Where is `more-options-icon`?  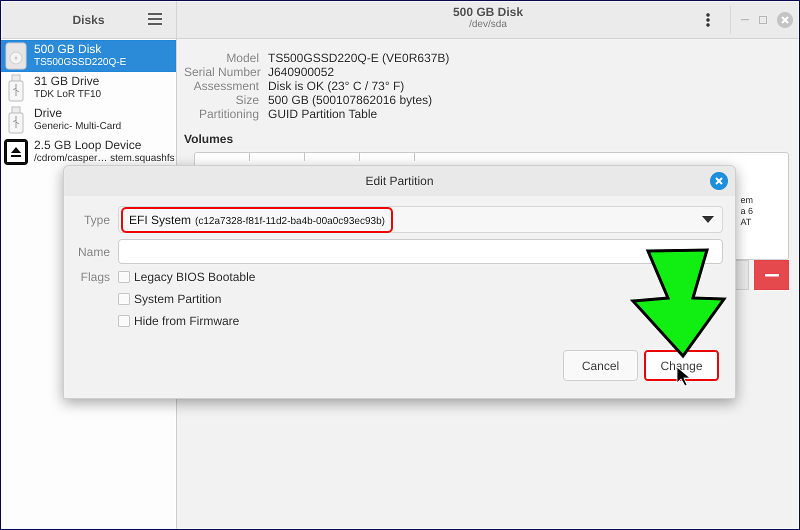 more-options-icon is located at coordinates (708, 19).